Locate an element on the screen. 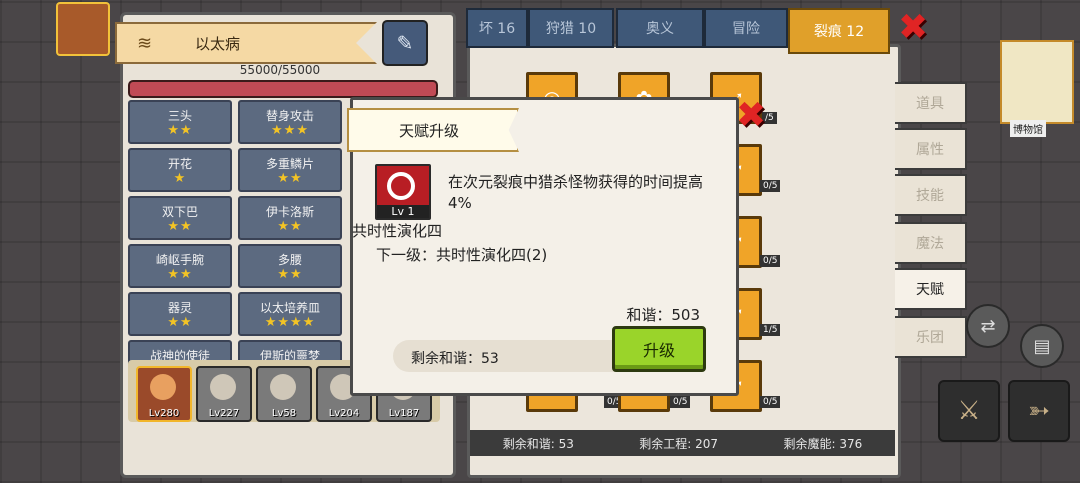 The image size is (1080, 483). sword-skill-button: ⚔ is located at coordinates (969, 411).